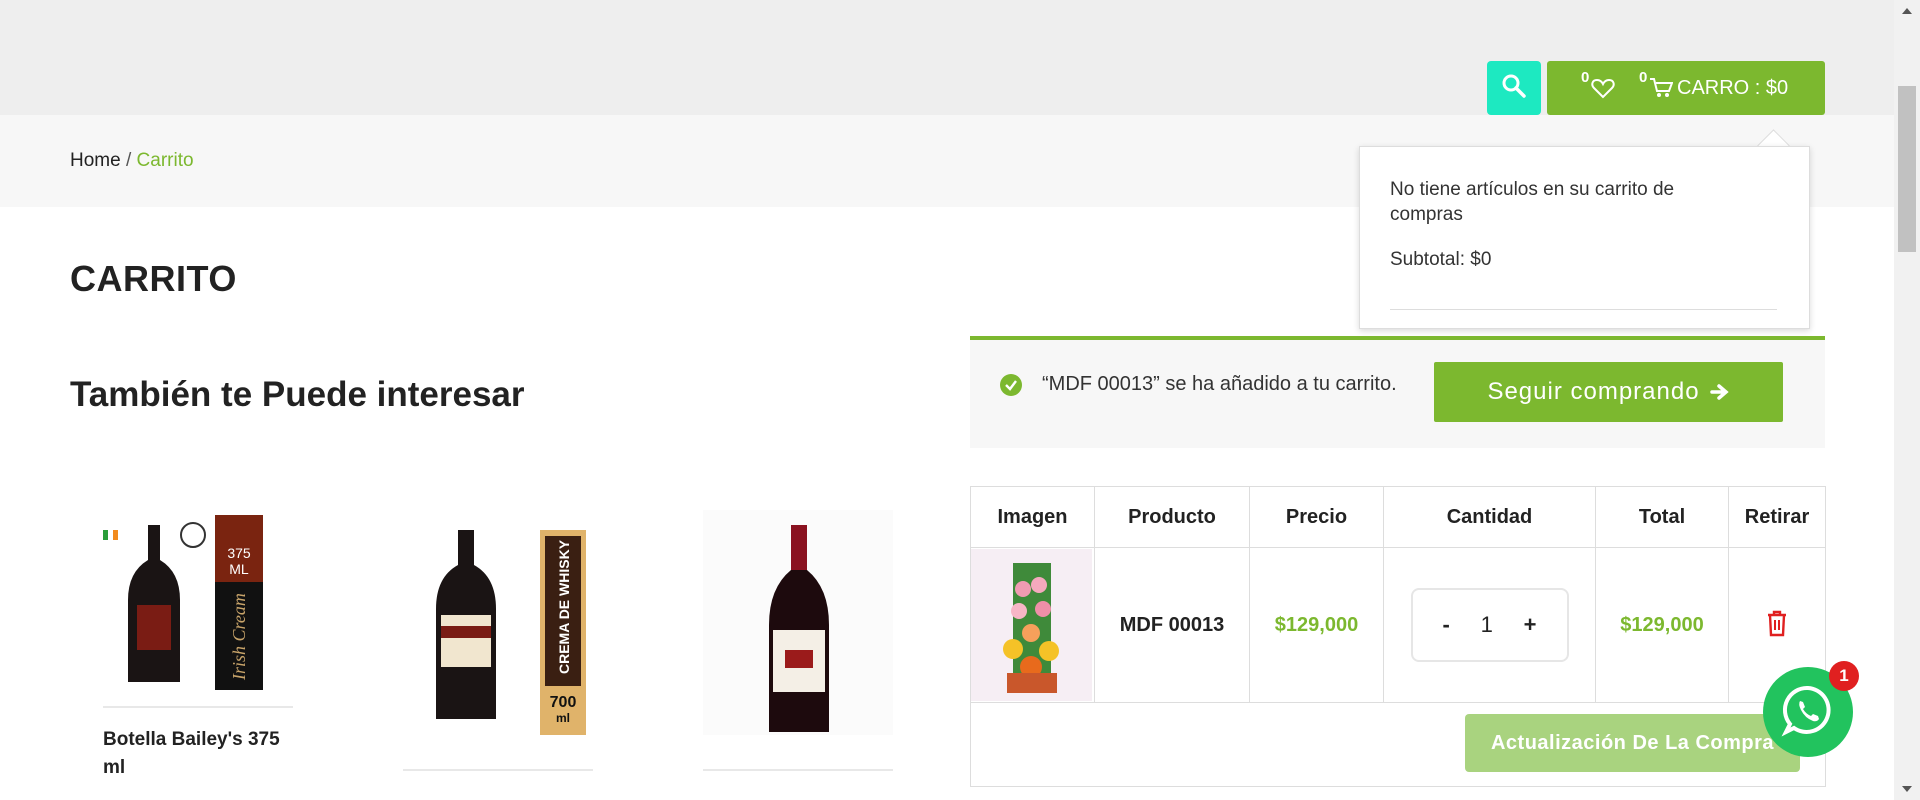  I want to click on product-cell: MDF 00013, so click(1172, 625).